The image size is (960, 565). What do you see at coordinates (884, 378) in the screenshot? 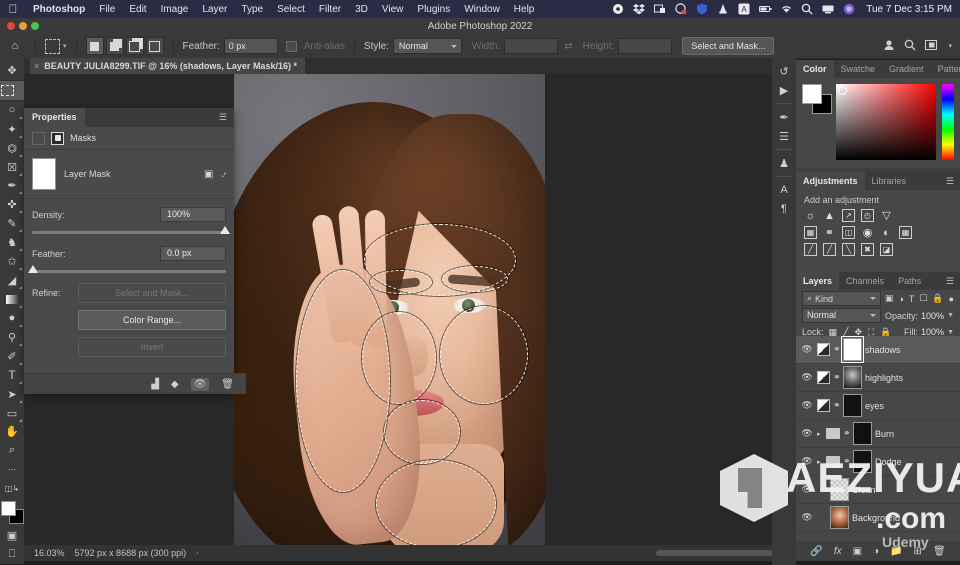
I see `layer-name: highlights` at bounding box center [884, 378].